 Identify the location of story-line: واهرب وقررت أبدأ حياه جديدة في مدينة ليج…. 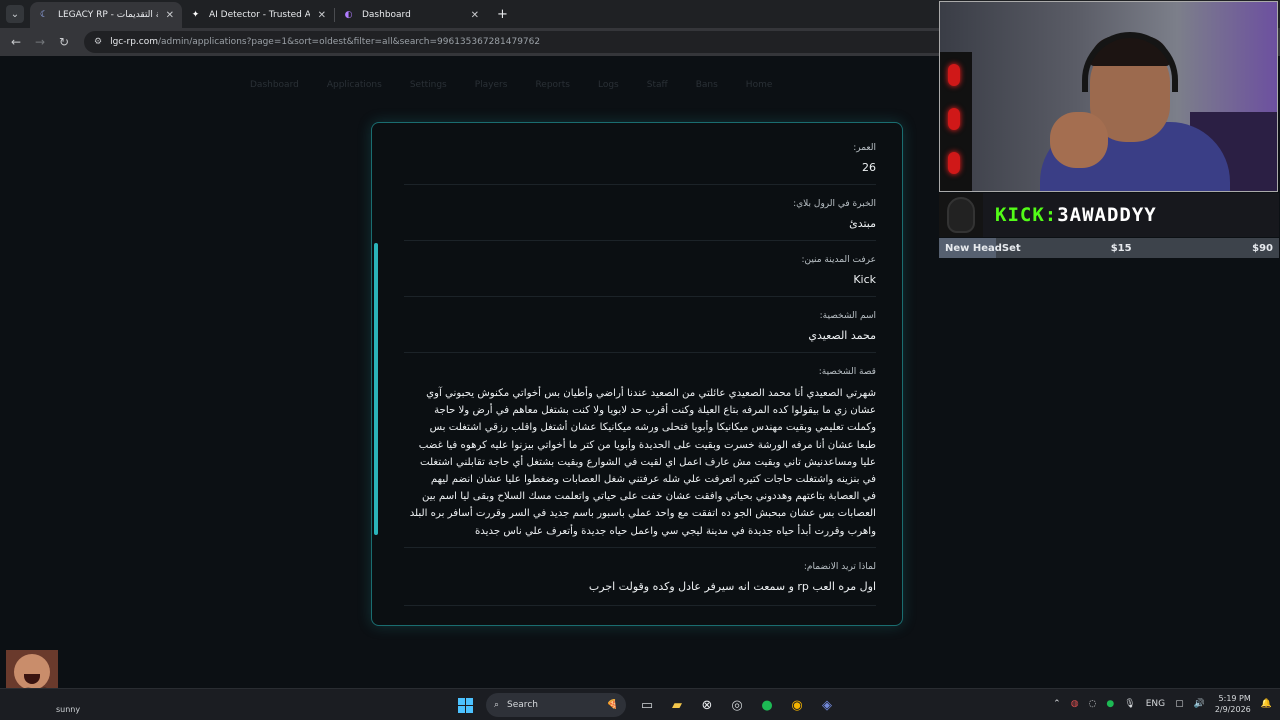
(675, 531).